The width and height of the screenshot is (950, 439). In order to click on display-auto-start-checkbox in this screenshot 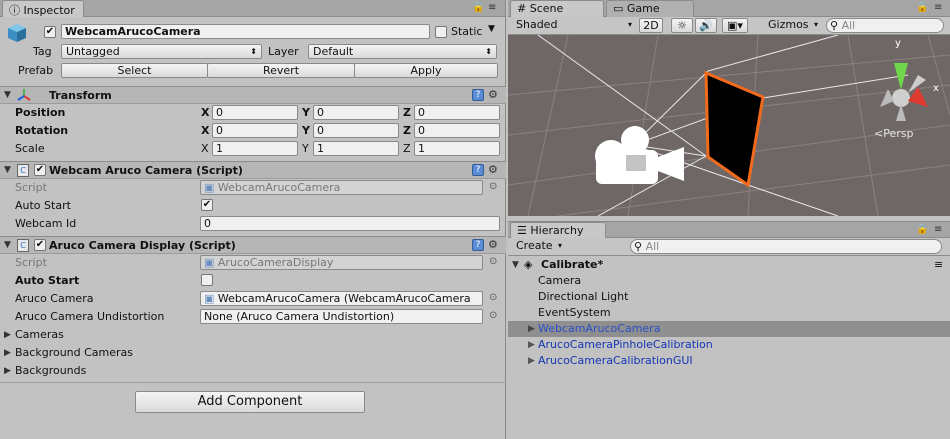, I will do `click(207, 280)`.